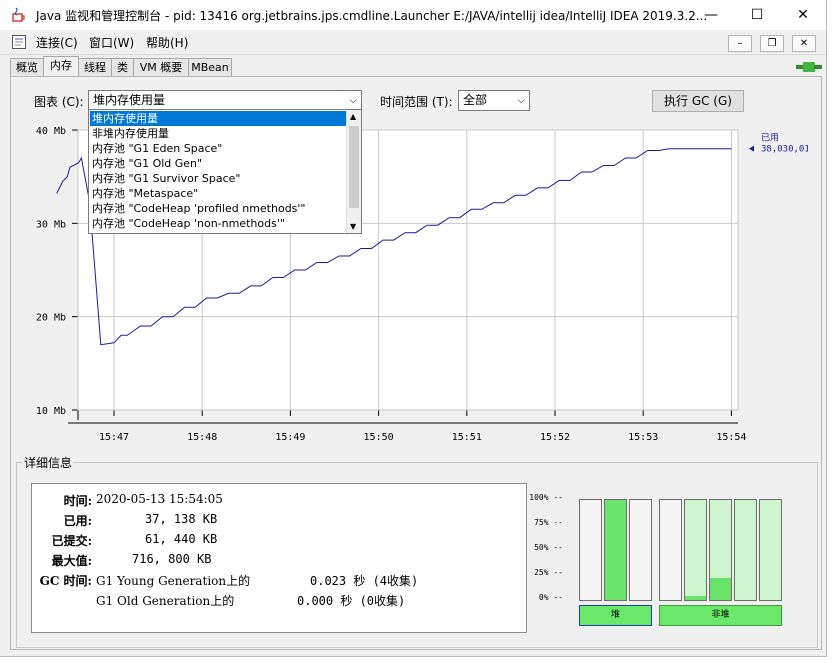  What do you see at coordinates (19, 42) in the screenshot?
I see `document-icon` at bounding box center [19, 42].